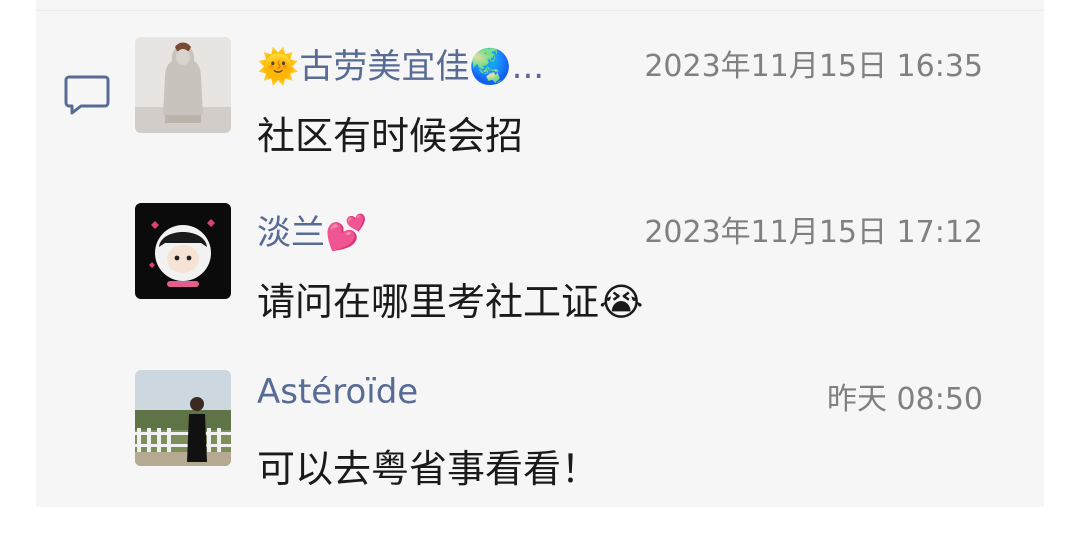  I want to click on comment-time: 昨天 08:50, so click(905, 399).